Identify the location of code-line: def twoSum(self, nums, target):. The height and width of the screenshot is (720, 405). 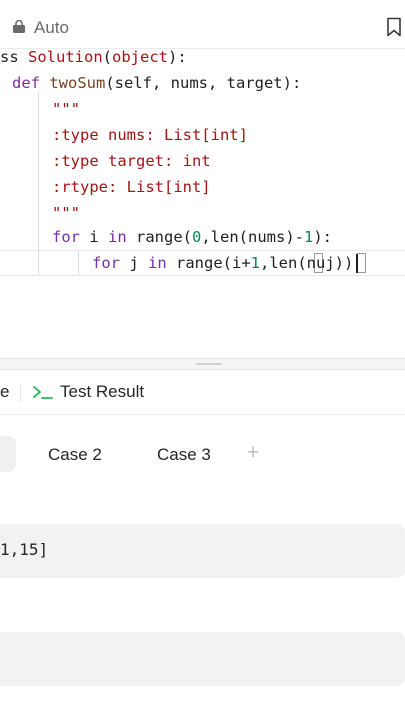
(208, 83).